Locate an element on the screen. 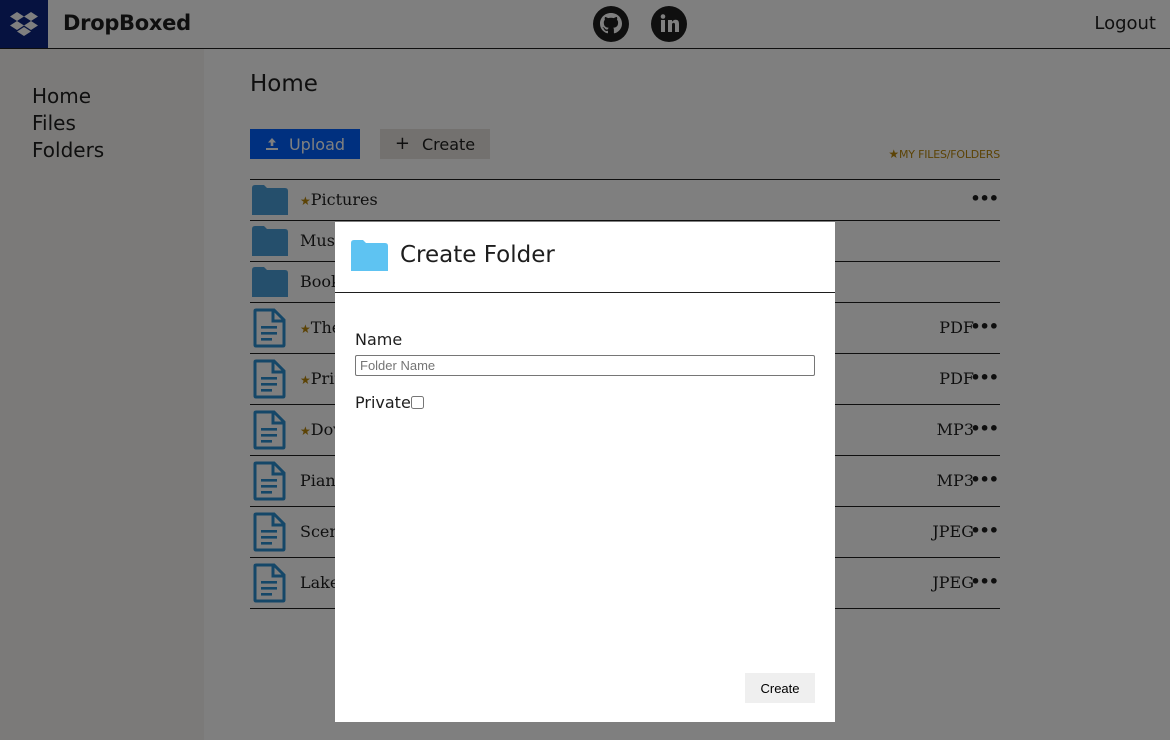  folder-name-input is located at coordinates (585, 365).